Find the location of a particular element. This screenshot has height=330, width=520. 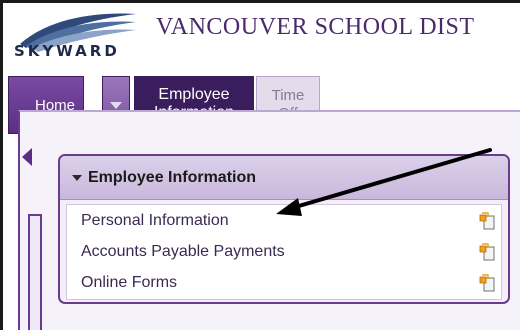

caret-down-icon is located at coordinates (77, 177).